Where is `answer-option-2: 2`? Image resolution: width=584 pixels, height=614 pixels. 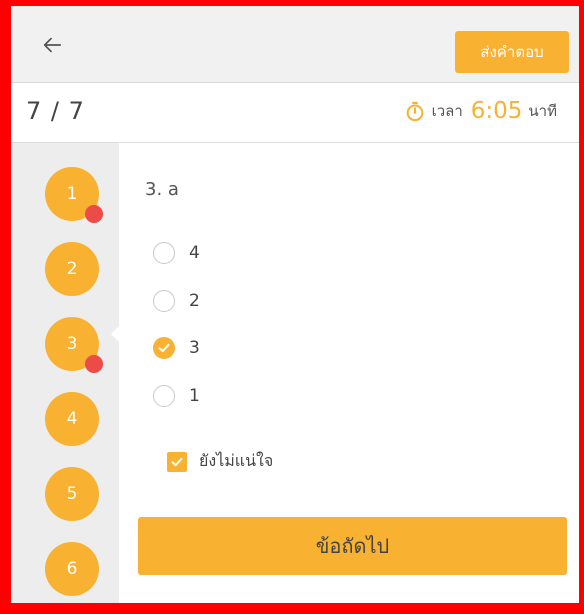 answer-option-2: 2 is located at coordinates (176, 301).